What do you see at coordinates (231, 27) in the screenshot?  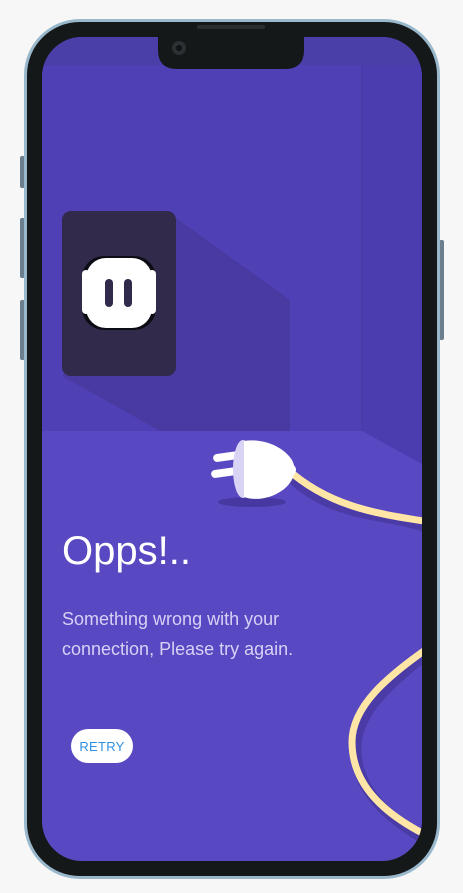 I see `speaker-grille` at bounding box center [231, 27].